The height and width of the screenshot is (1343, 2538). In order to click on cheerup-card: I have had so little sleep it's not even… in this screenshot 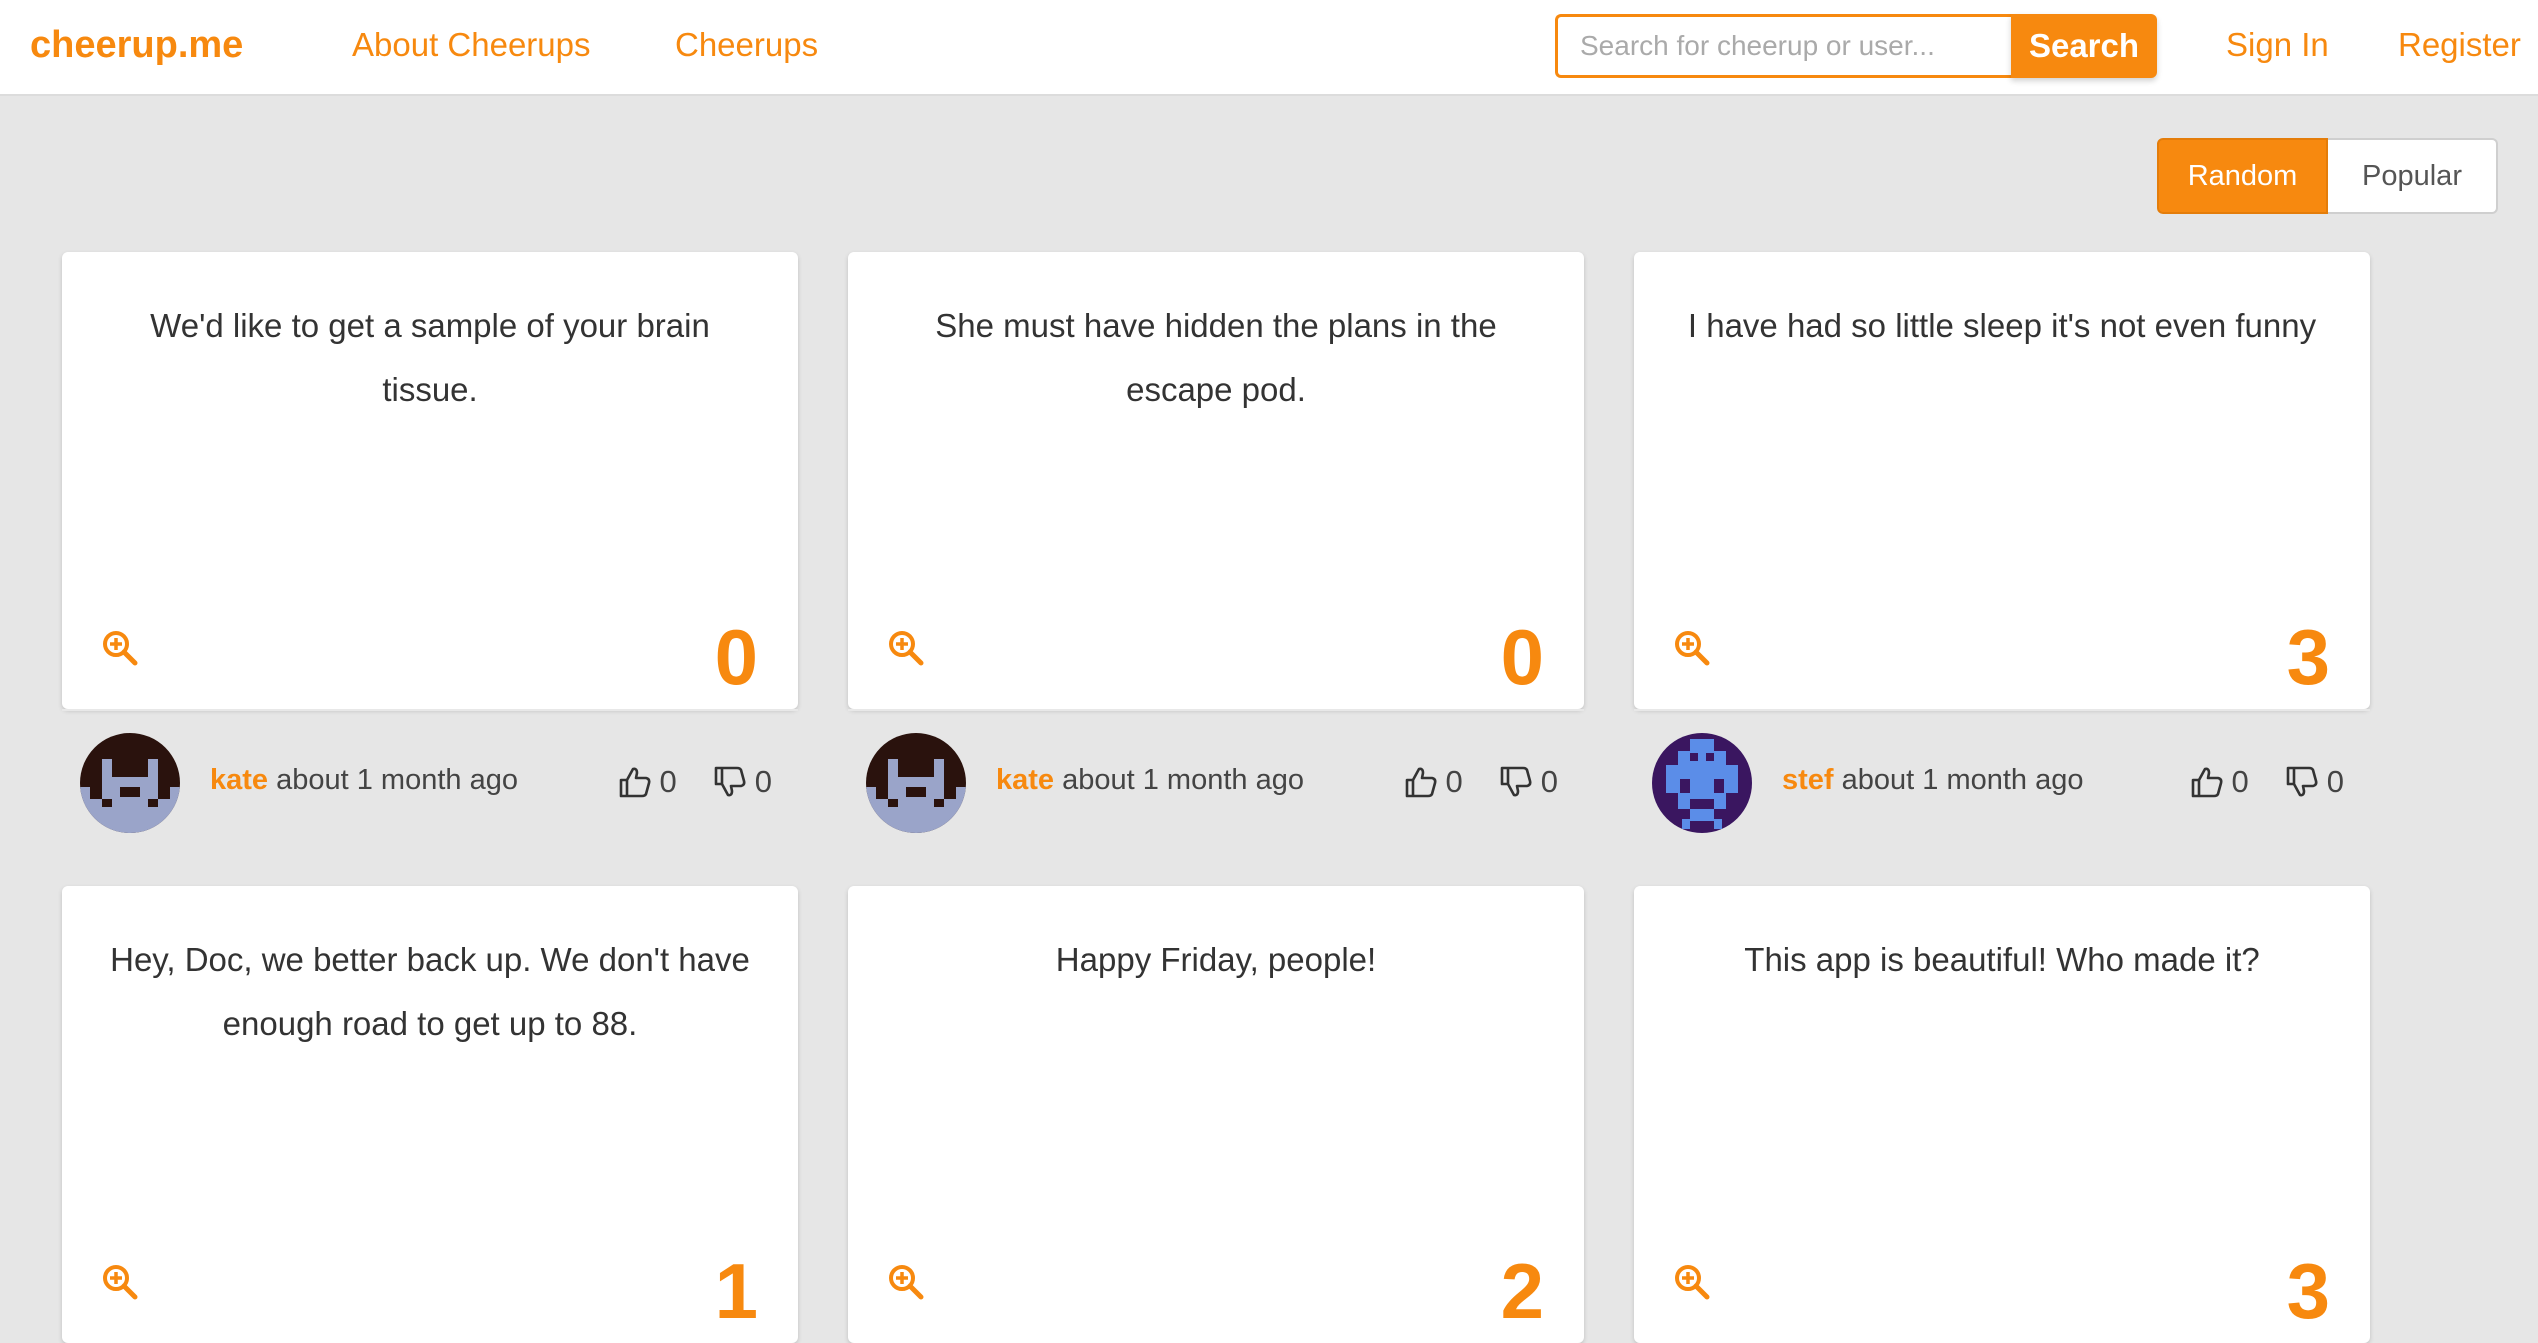, I will do `click(2002, 542)`.